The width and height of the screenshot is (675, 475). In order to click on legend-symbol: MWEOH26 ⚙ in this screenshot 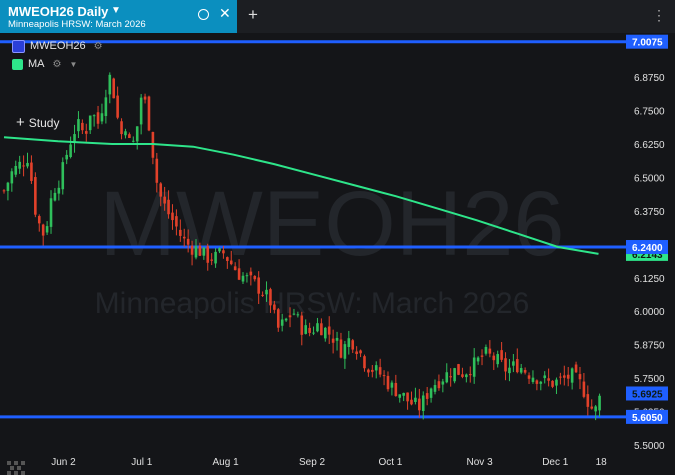, I will do `click(57, 46)`.